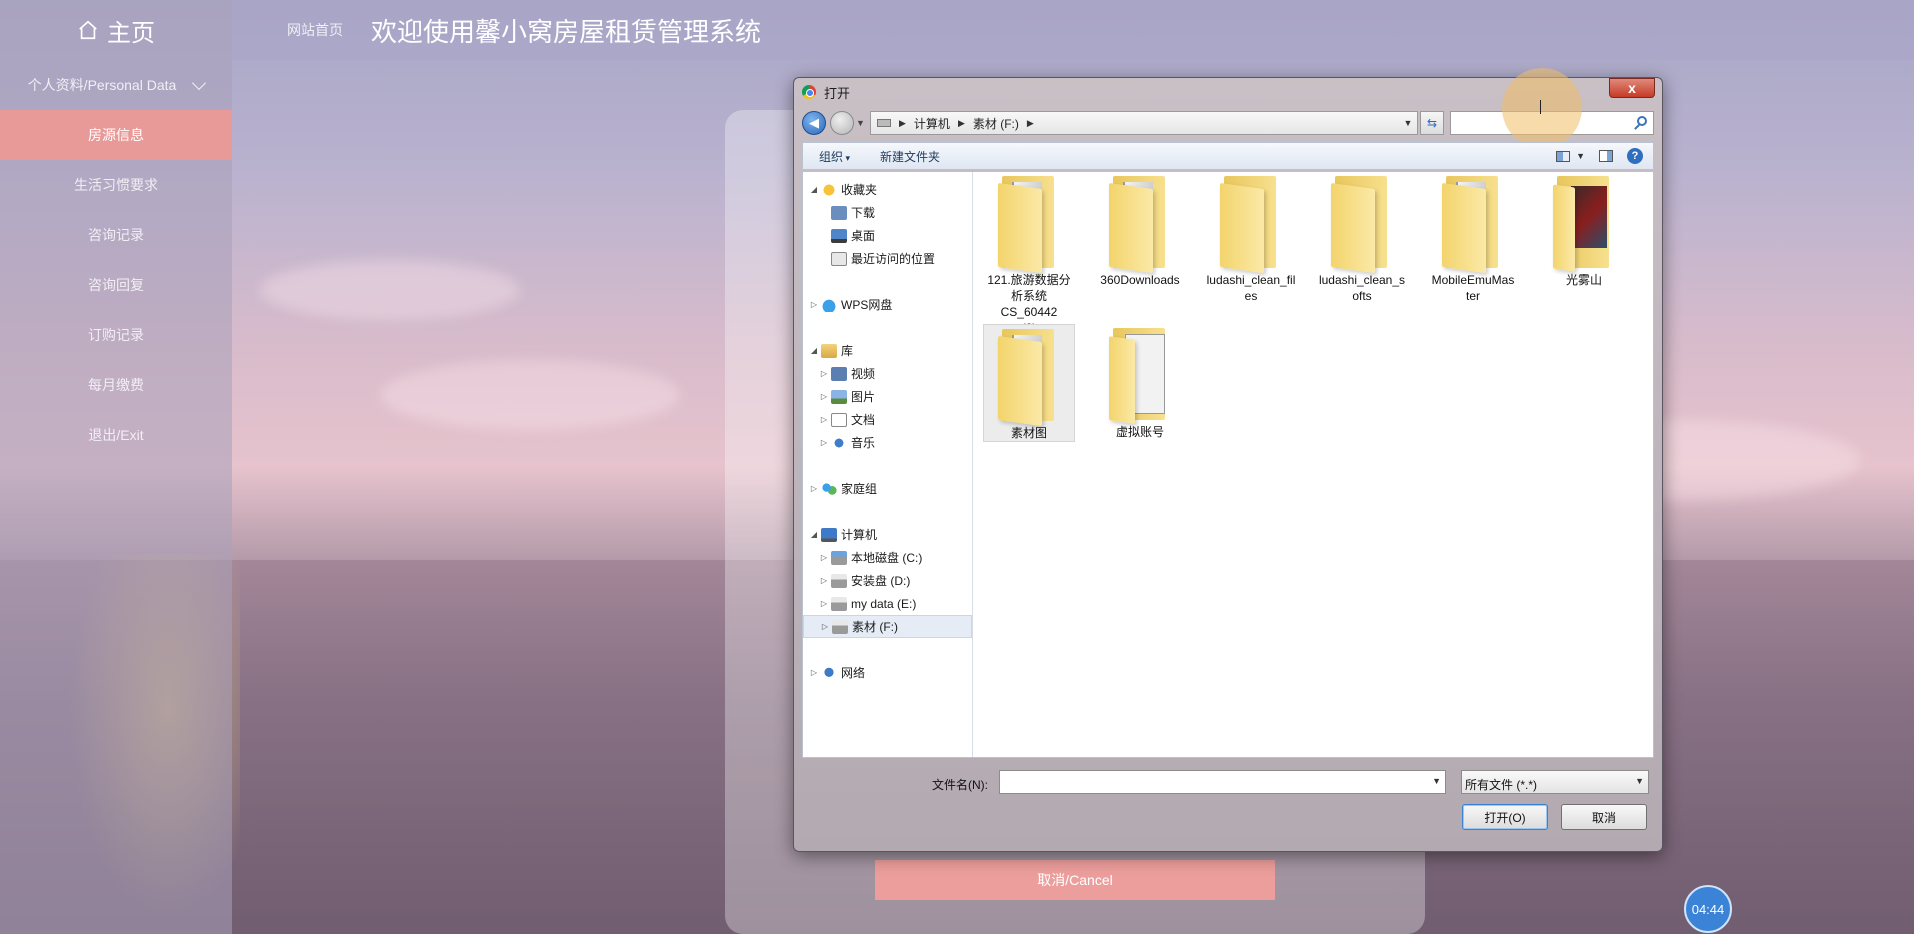  What do you see at coordinates (1251, 280) in the screenshot?
I see `file-name: ludashi_clean_fil` at bounding box center [1251, 280].